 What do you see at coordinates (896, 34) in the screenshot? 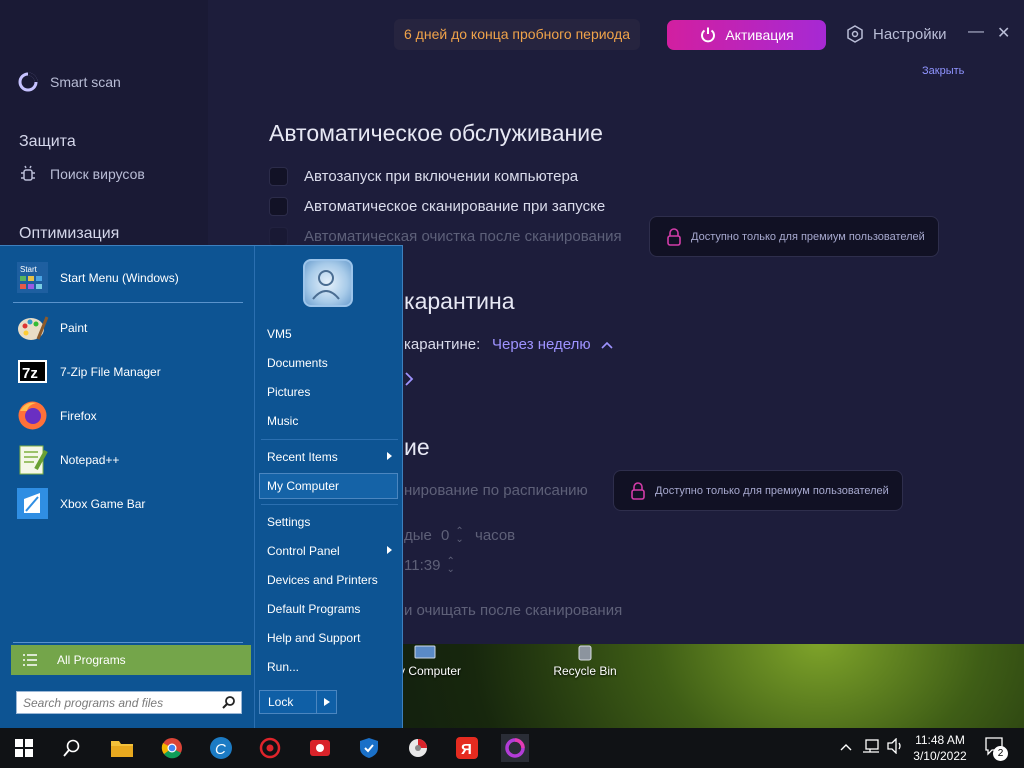
I see `settings-button: Настройки` at bounding box center [896, 34].